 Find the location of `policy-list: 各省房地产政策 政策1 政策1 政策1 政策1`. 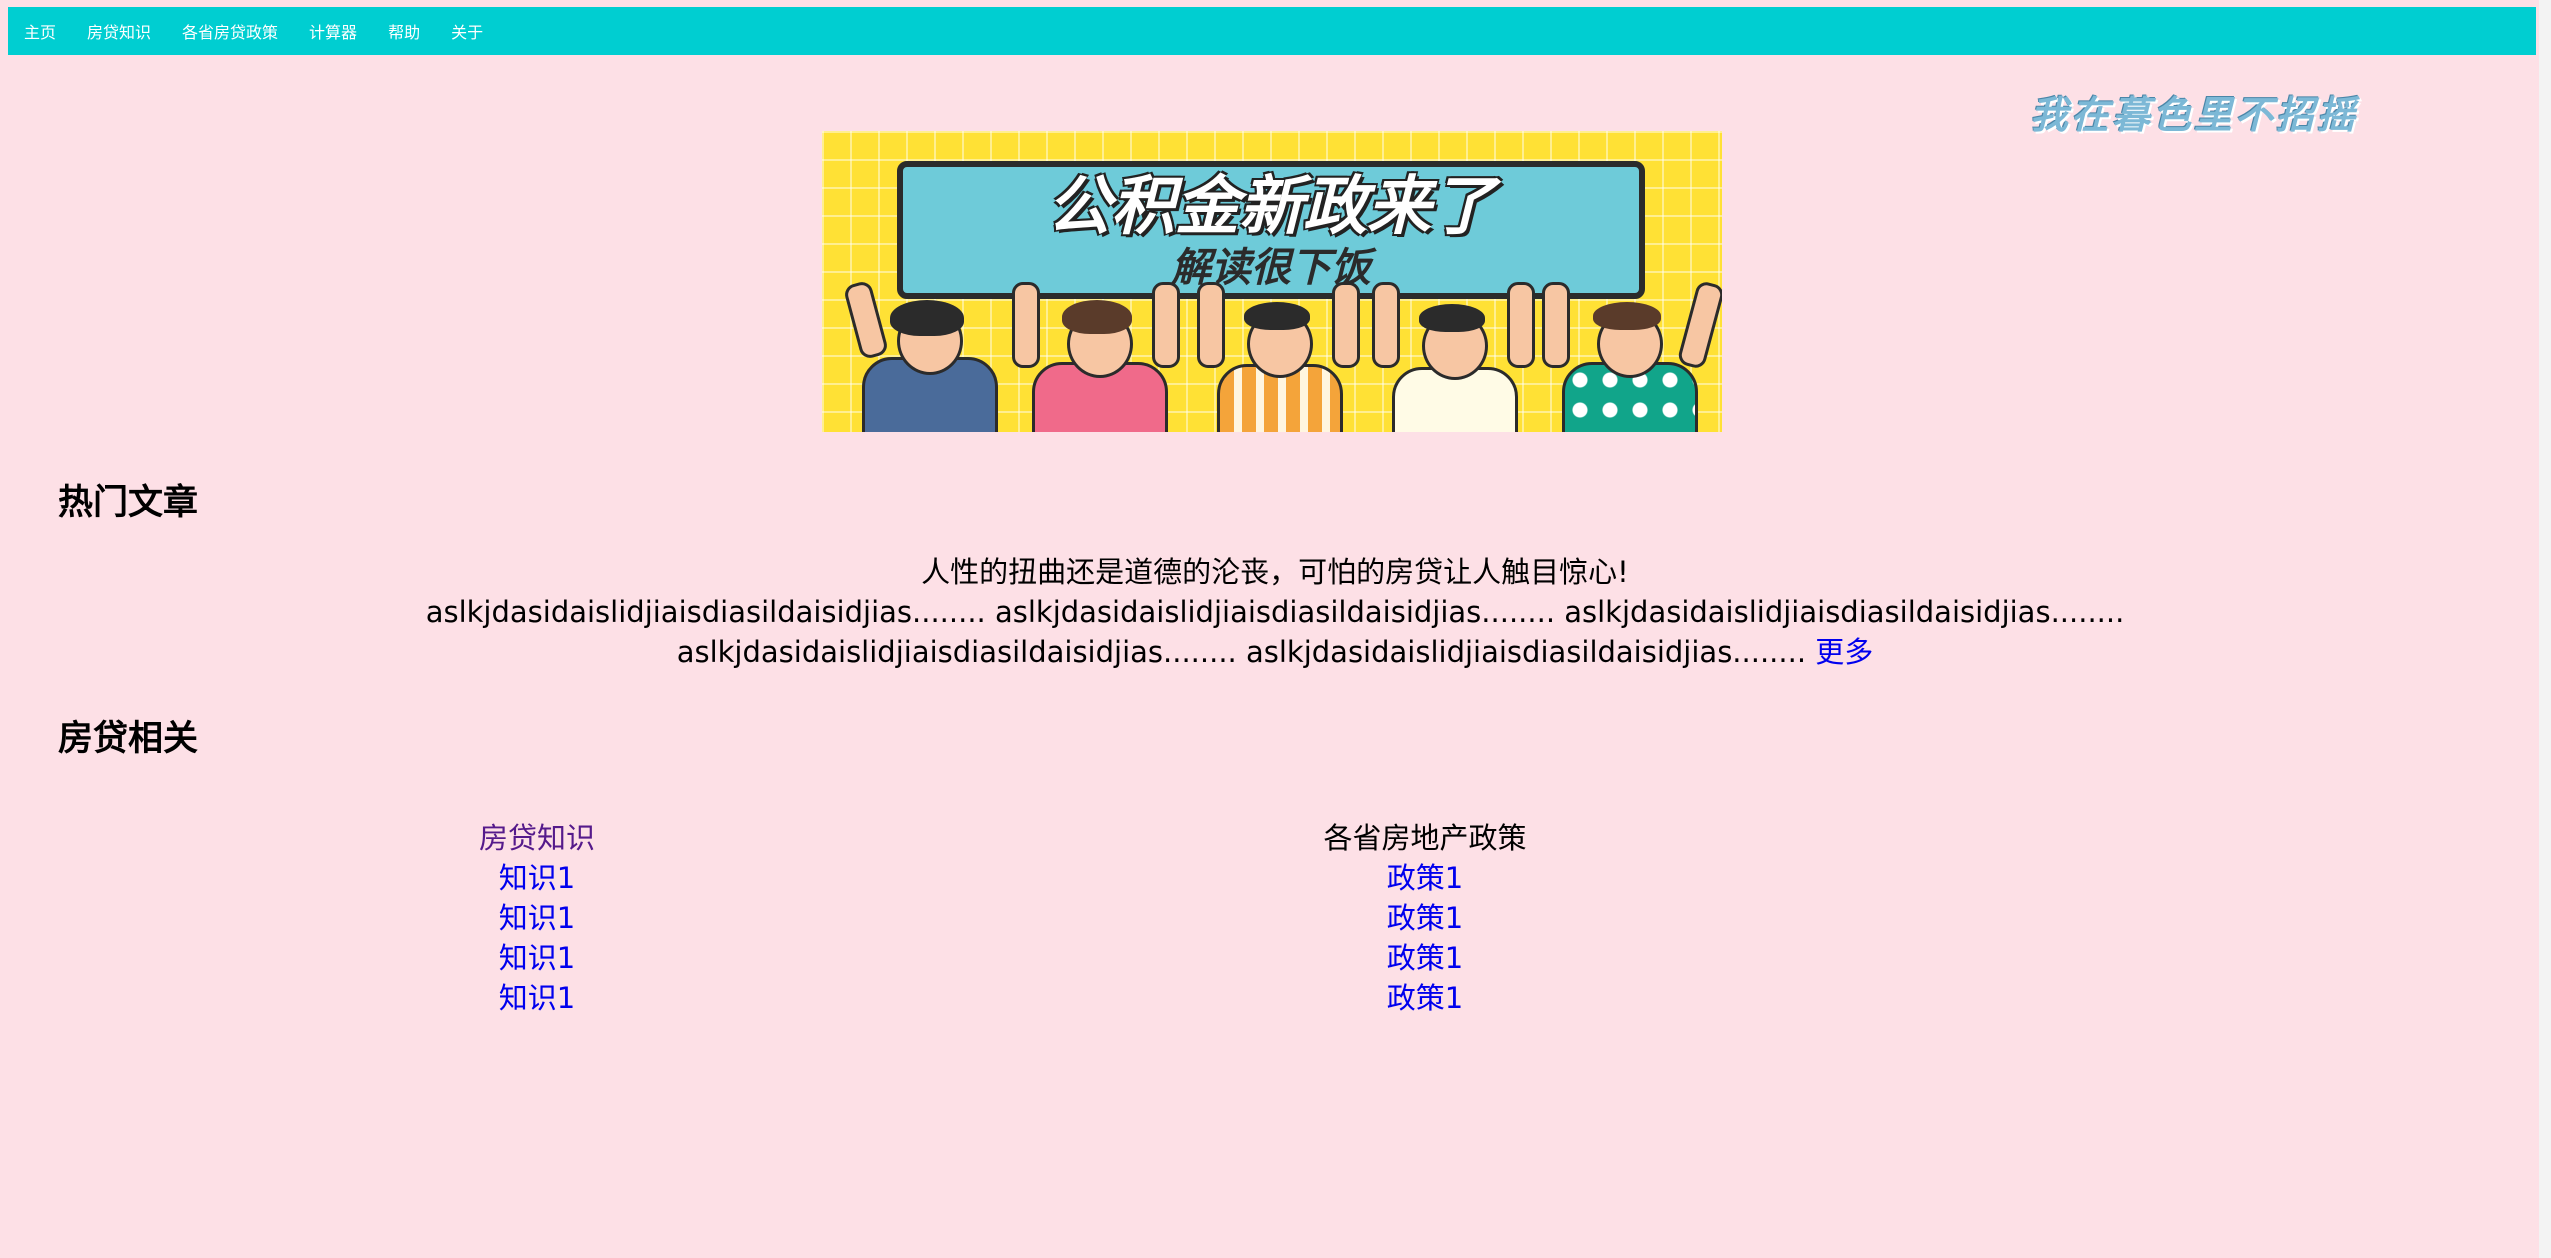

policy-list: 各省房地产政策 政策1 政策1 政策1 政策1 is located at coordinates (1425, 918).